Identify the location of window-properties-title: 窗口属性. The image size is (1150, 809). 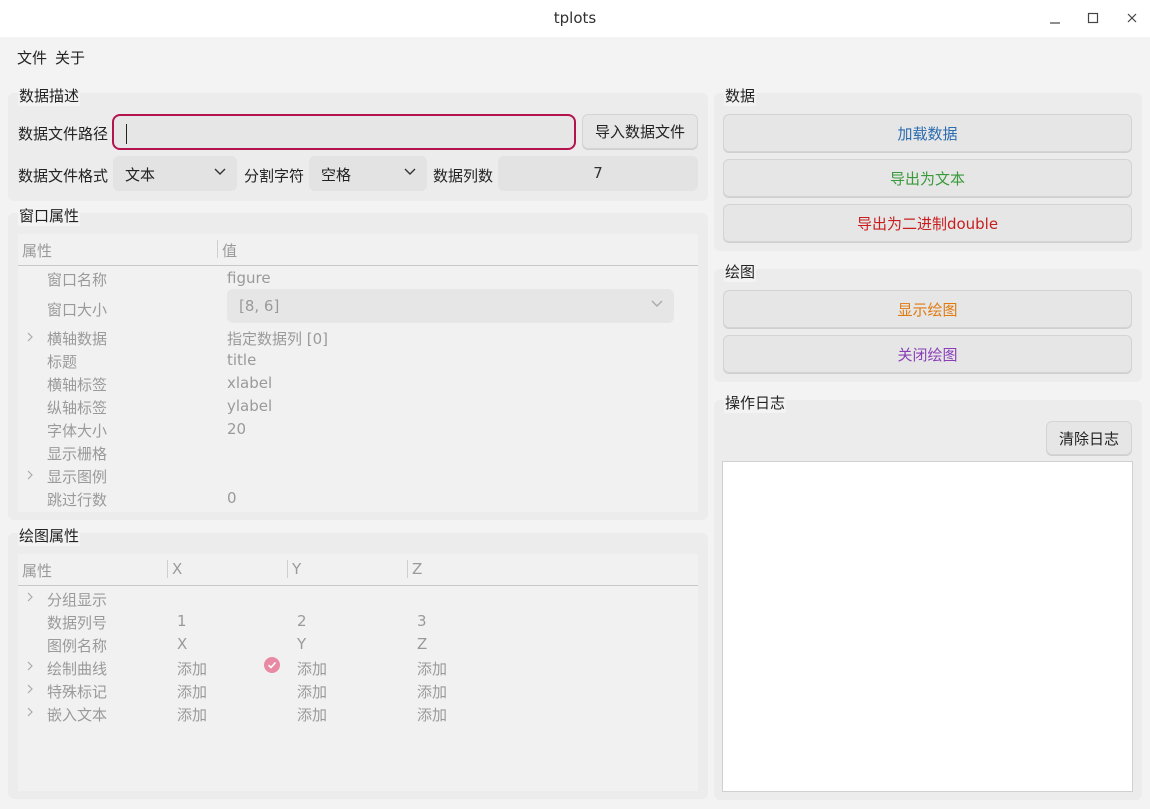
(49, 215).